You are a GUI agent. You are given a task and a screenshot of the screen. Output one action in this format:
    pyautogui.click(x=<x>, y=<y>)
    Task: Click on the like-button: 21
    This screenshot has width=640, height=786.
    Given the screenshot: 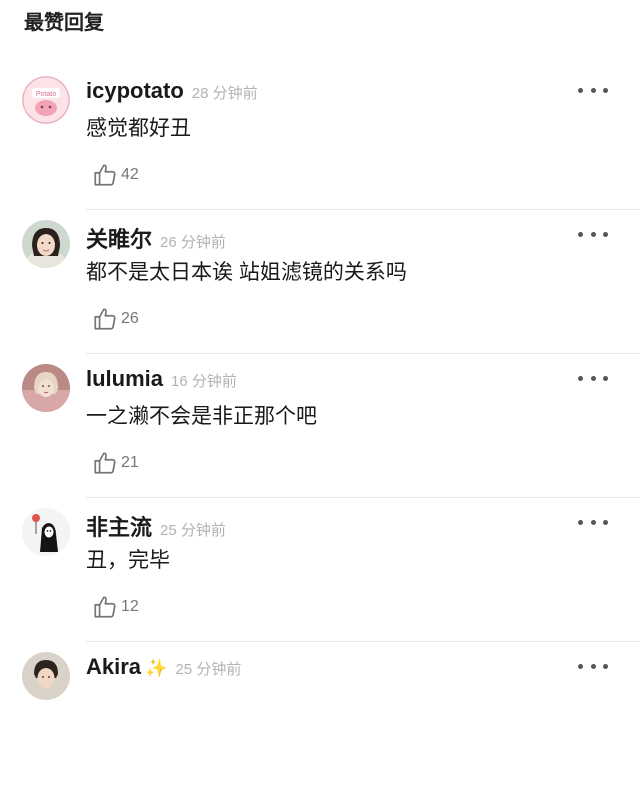 What is the action you would take?
    pyautogui.click(x=115, y=463)
    